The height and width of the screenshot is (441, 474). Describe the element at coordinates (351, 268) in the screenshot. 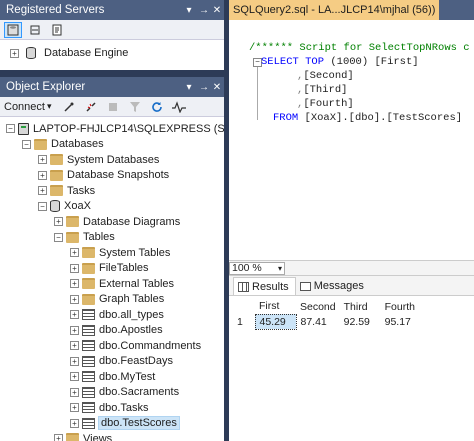

I see `zoom-bar: 100 % ▾` at that location.